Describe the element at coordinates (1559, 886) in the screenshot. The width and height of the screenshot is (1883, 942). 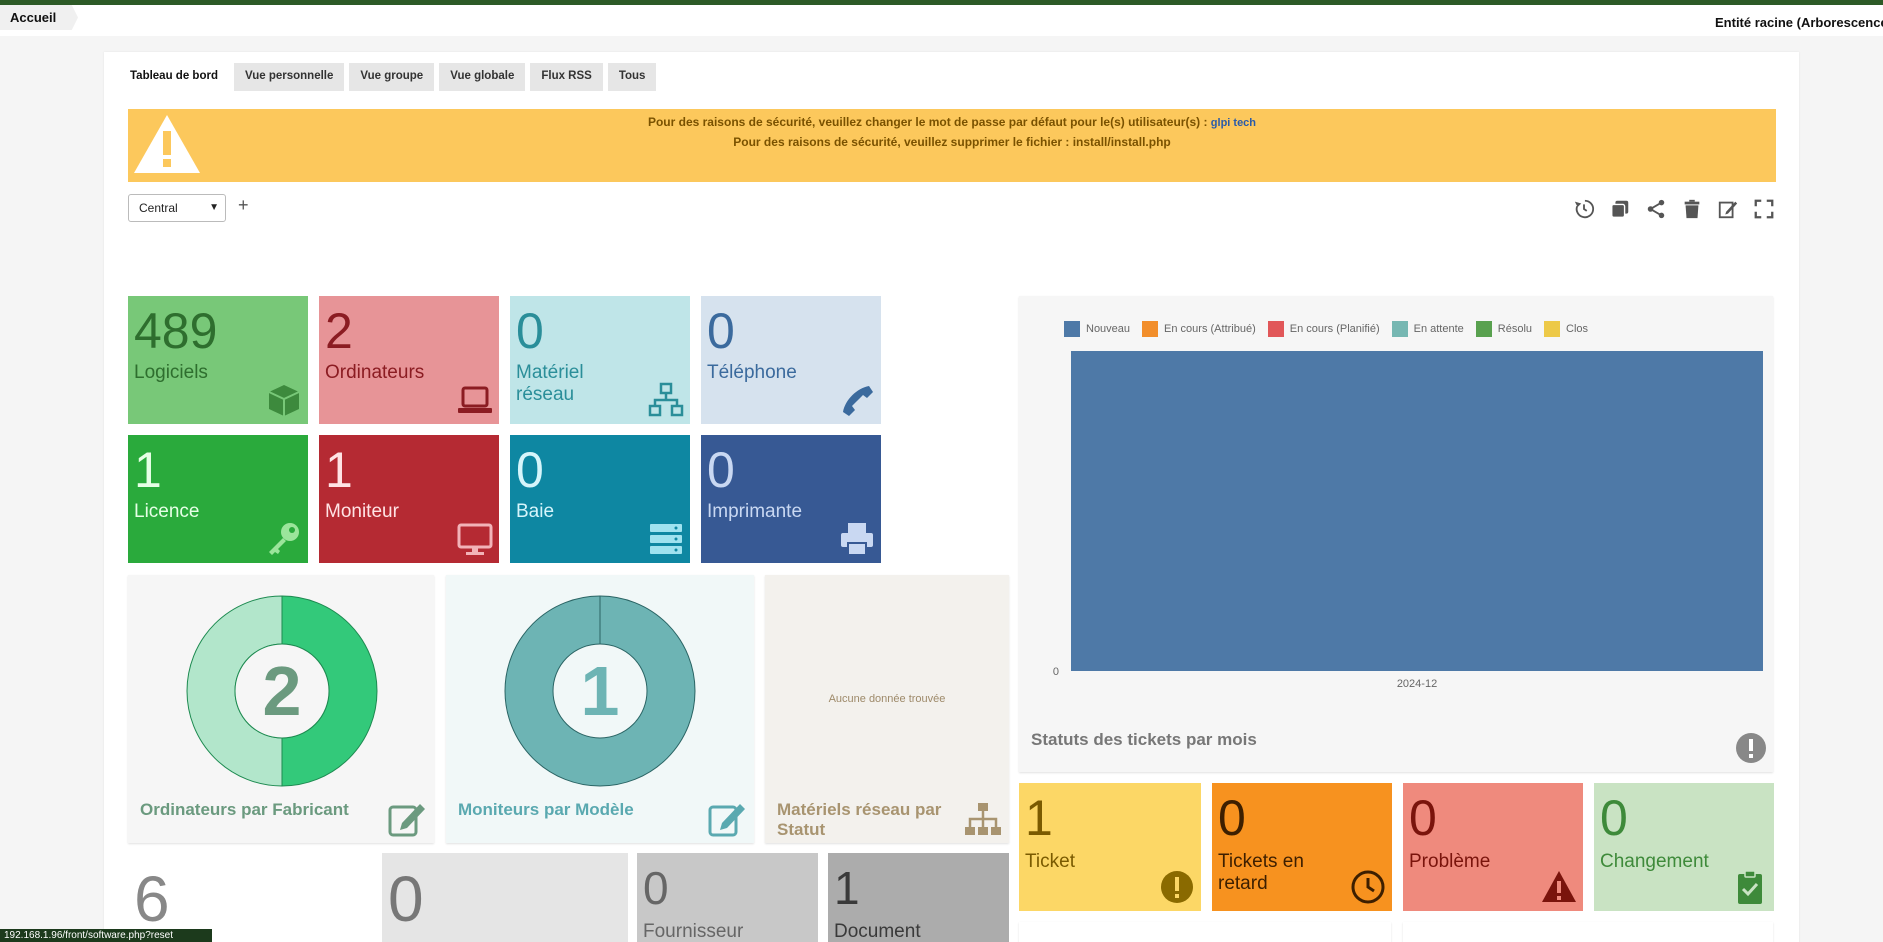
I see `warning-triangle-icon` at that location.